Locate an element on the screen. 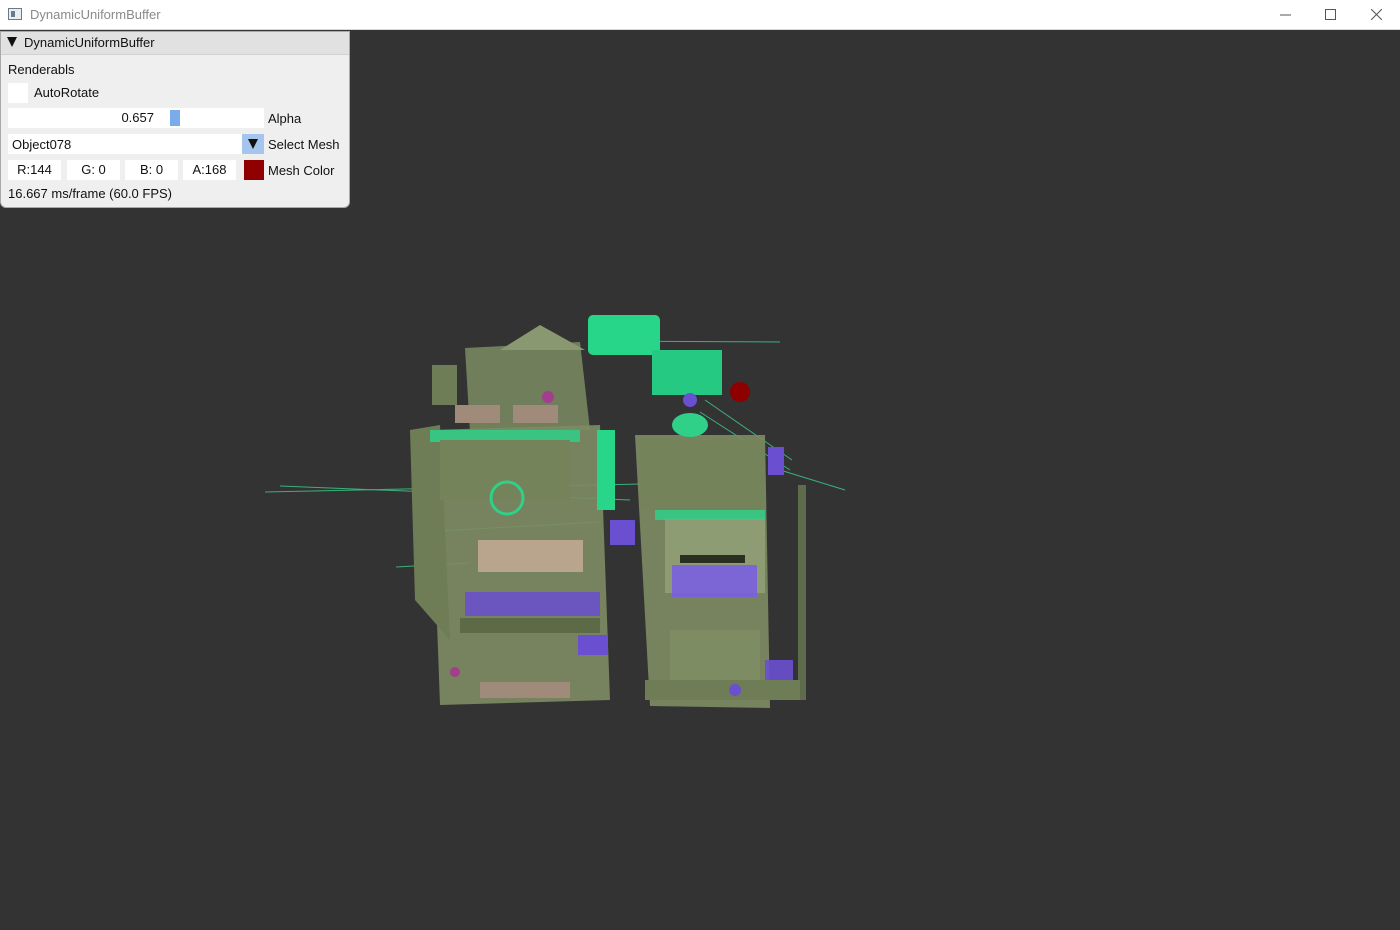  alpha-slider-grab is located at coordinates (175, 118).